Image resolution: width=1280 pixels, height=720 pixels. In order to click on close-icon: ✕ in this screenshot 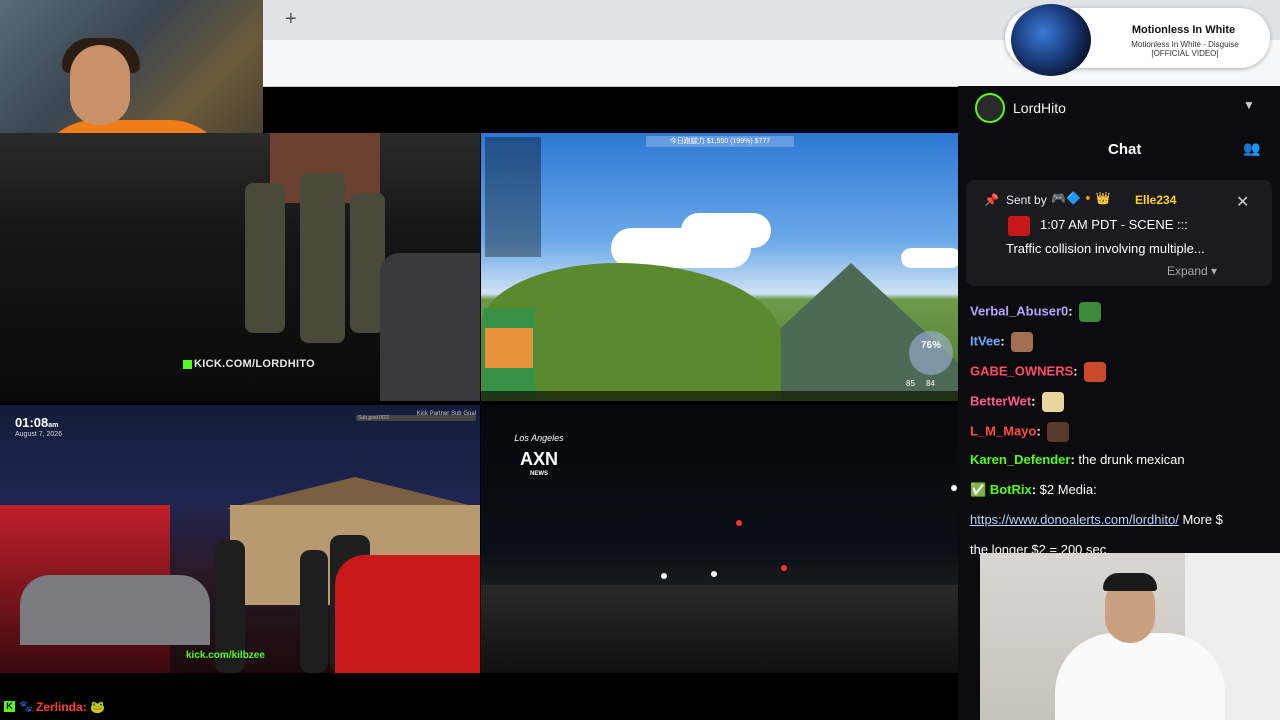, I will do `click(1242, 202)`.